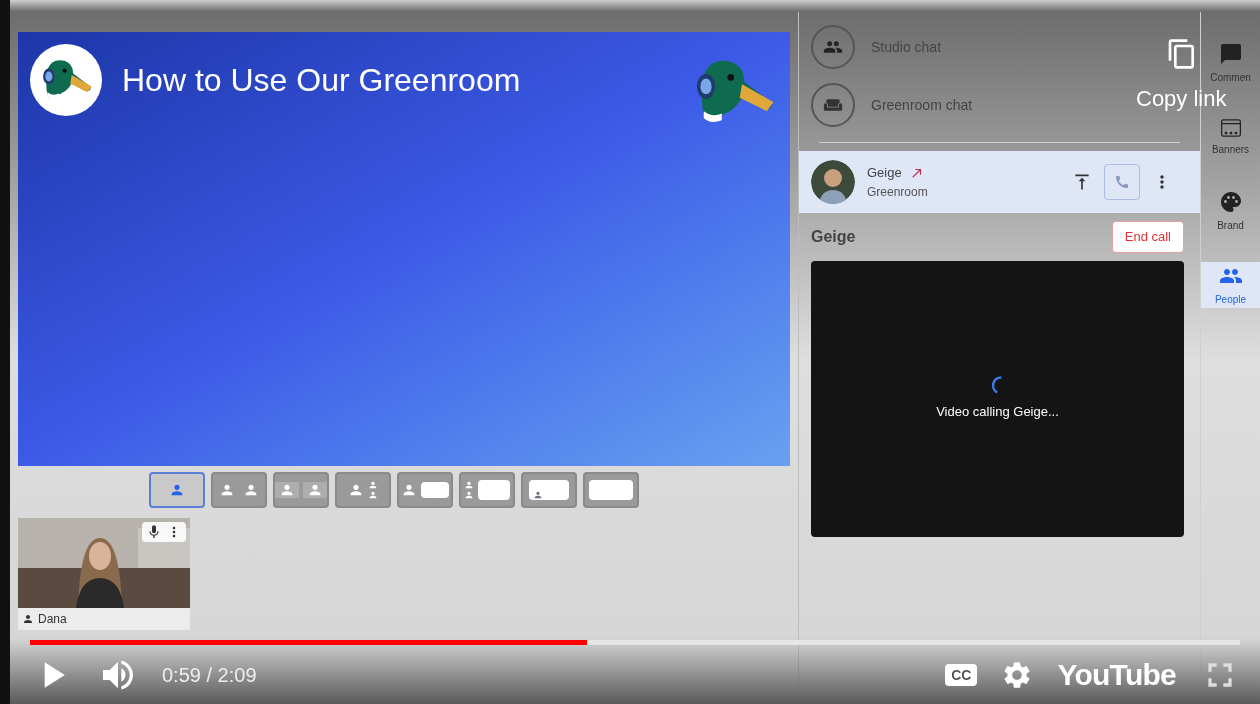 This screenshot has height=704, width=1260. What do you see at coordinates (1230, 77) in the screenshot?
I see `rail-label: Commen` at bounding box center [1230, 77].